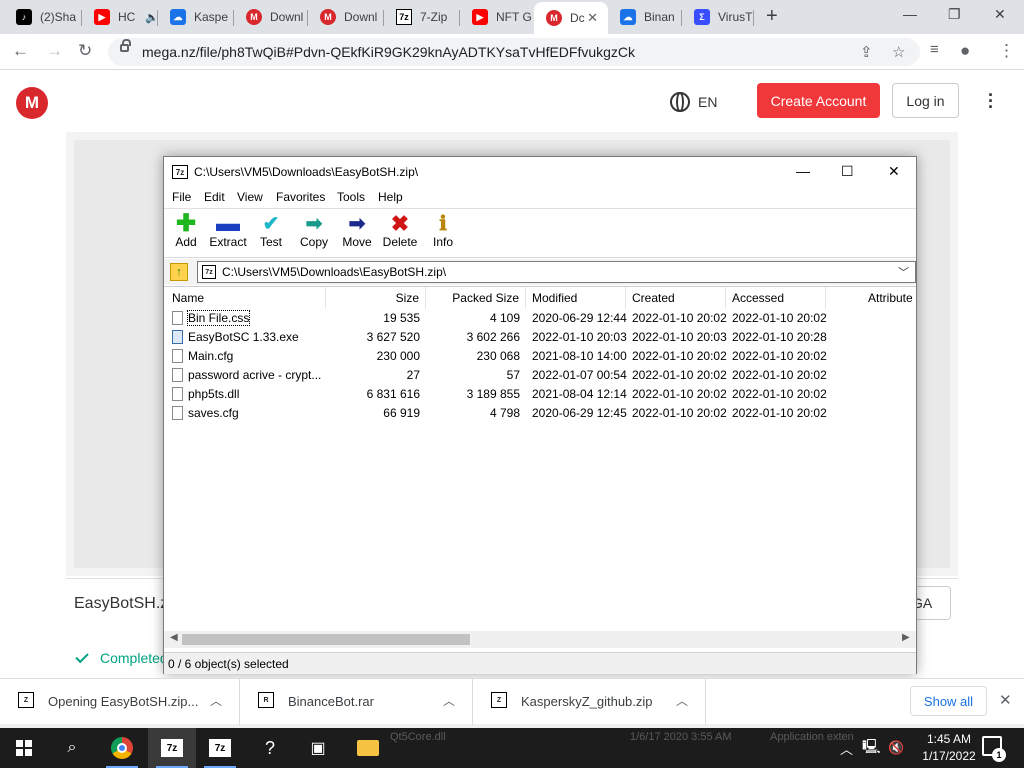 This screenshot has width=1024, height=768. Describe the element at coordinates (1006, 51) in the screenshot. I see `chrome-menu-icon: ⋮` at that location.